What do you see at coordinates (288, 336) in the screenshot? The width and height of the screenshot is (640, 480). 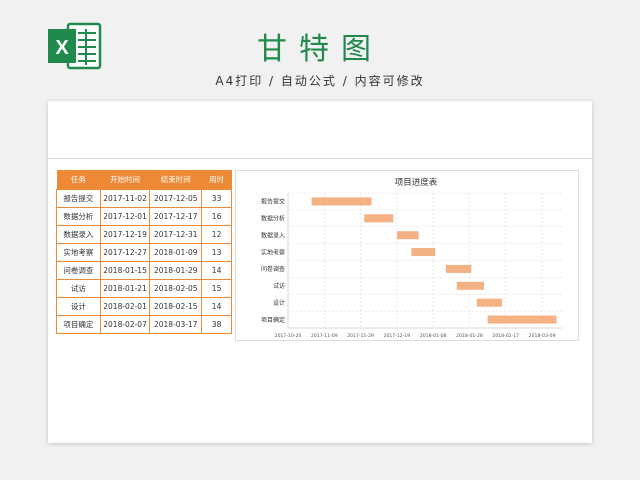 I see `x-tick-label: 2017-10-20` at bounding box center [288, 336].